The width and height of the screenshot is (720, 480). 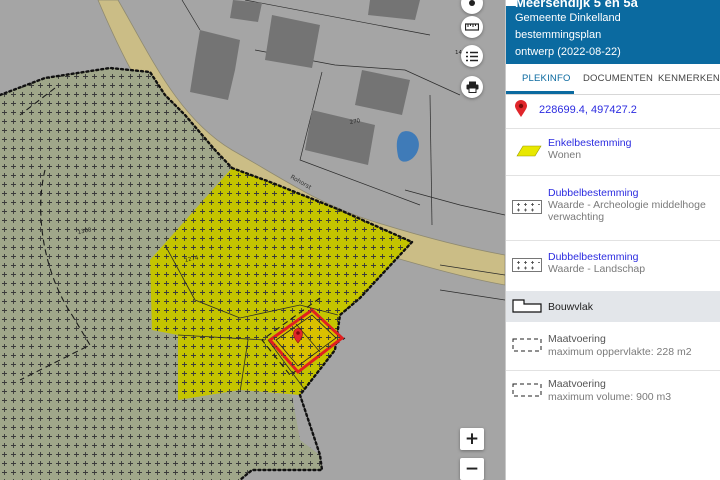 I want to click on dubbelbestemming-2-title: Dubbelbestemming, so click(x=593, y=257).